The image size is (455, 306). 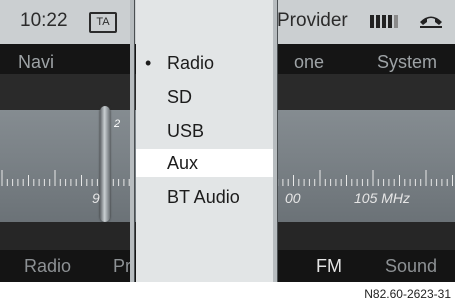 I want to click on softkey-sound: Sound, so click(x=411, y=266).